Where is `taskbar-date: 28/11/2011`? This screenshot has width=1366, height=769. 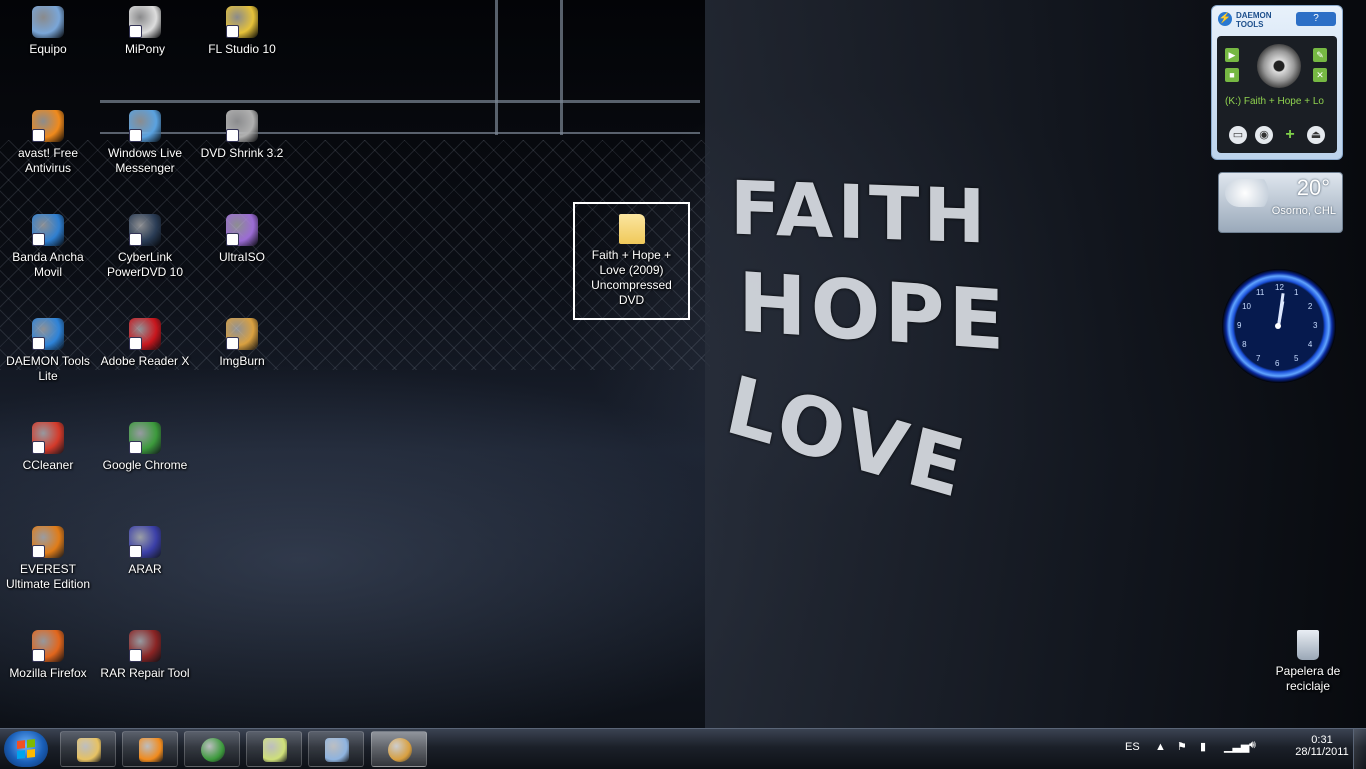
taskbar-date: 28/11/2011 is located at coordinates (1322, 752).